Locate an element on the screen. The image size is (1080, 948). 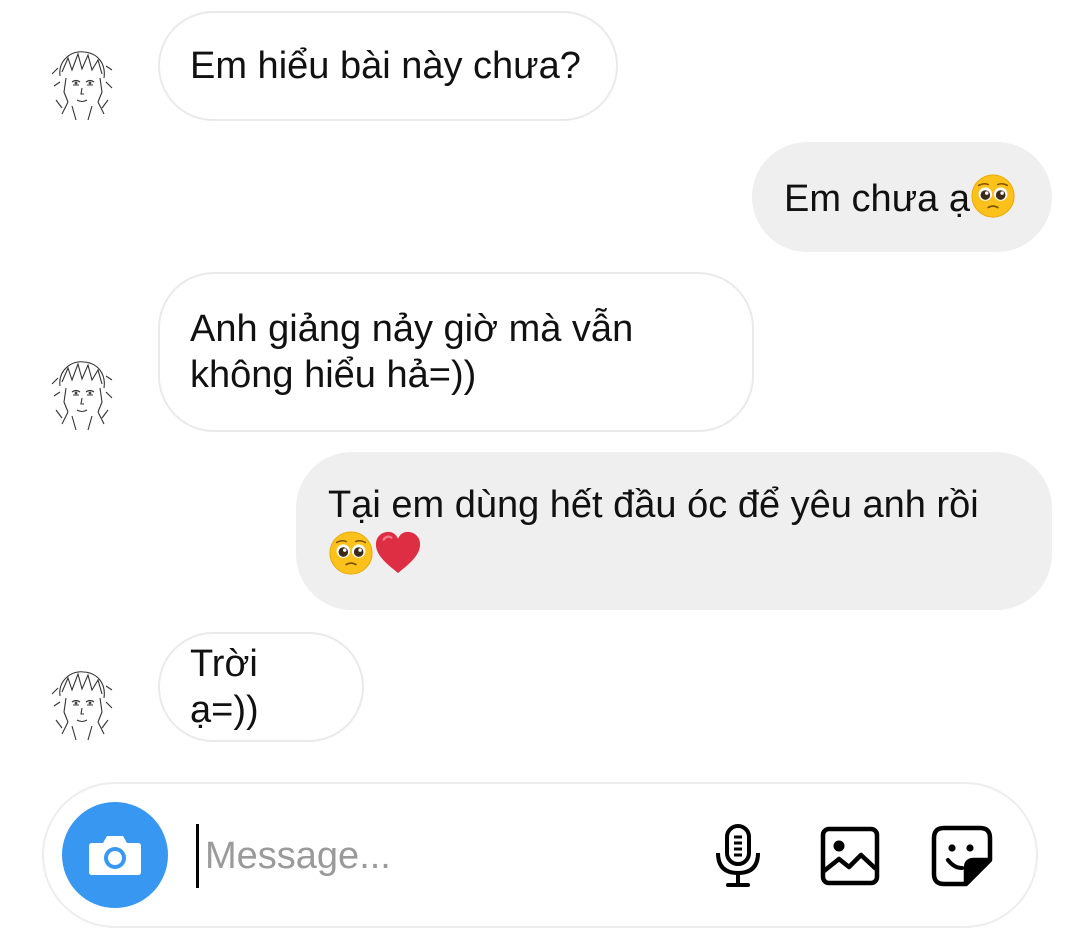
sticker-icon is located at coordinates (962, 856).